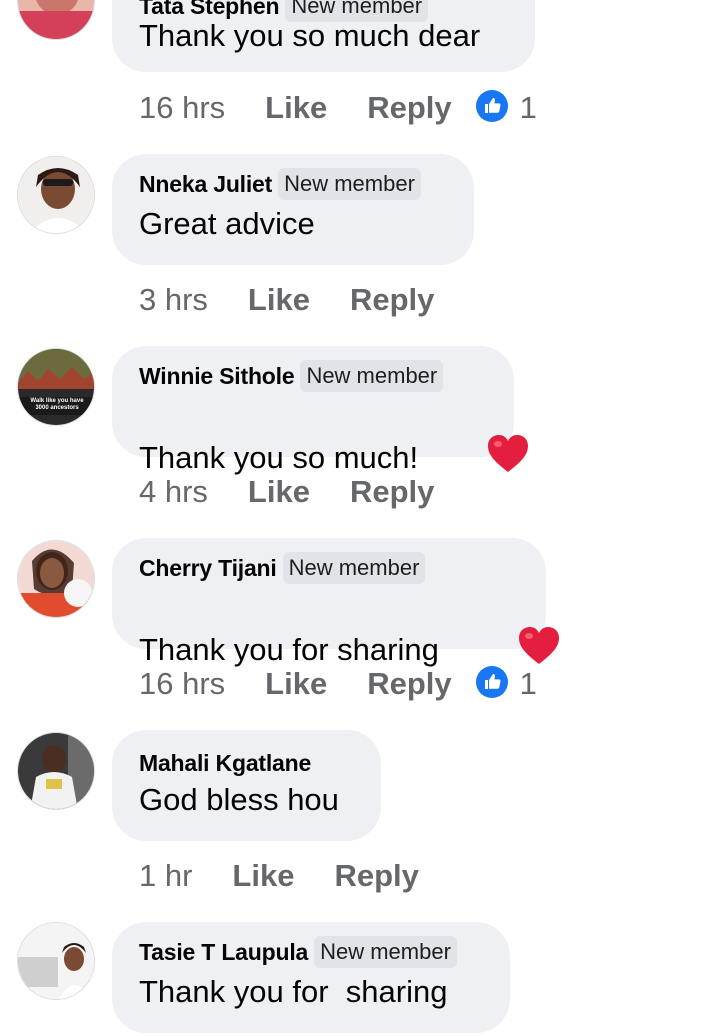 The height and width of the screenshot is (1036, 720). I want to click on comment-text-content: Thank you for sharing, so click(293, 649).